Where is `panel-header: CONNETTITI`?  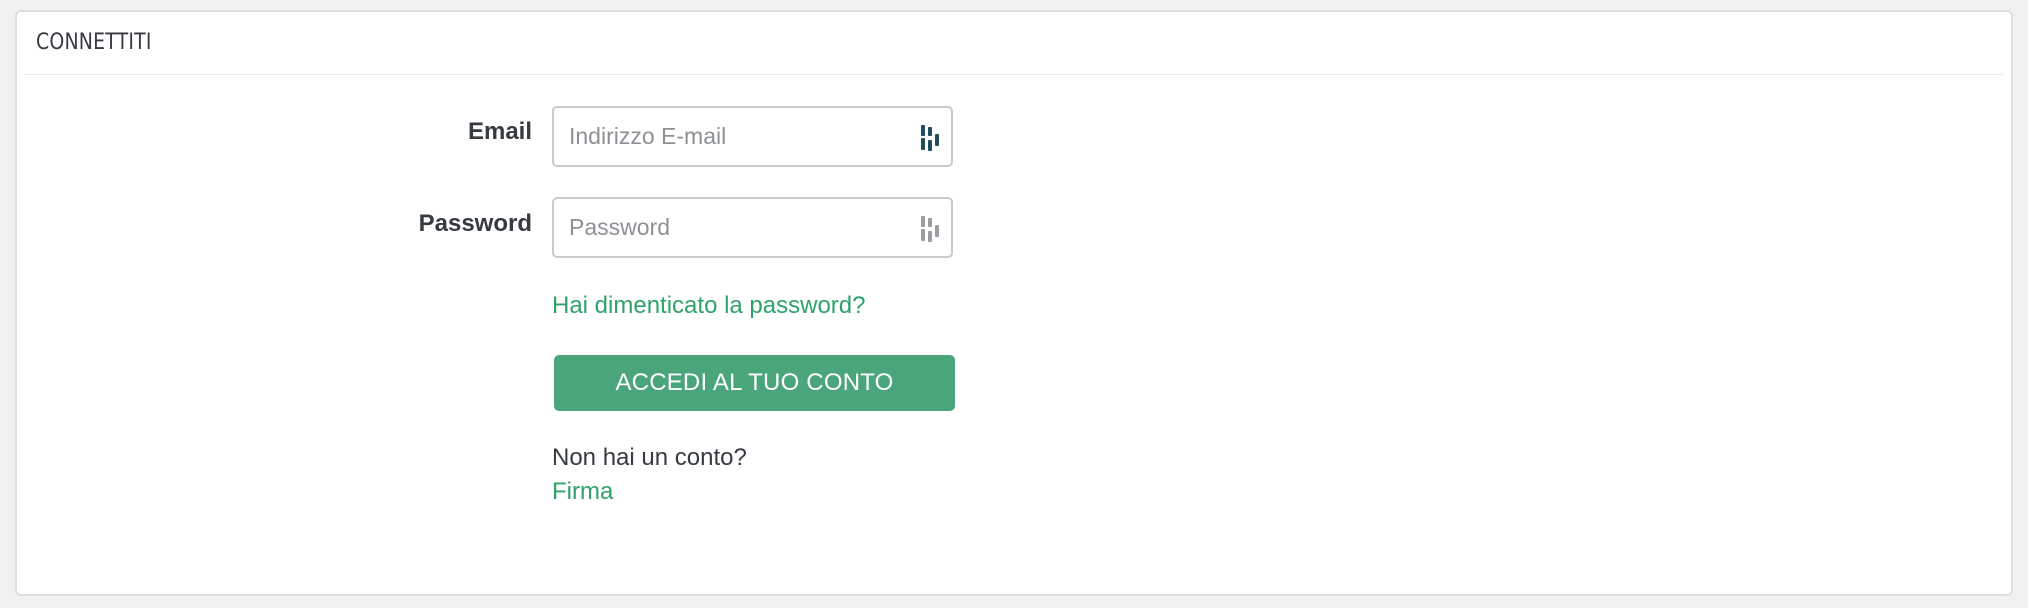
panel-header: CONNETTITI is located at coordinates (1014, 43).